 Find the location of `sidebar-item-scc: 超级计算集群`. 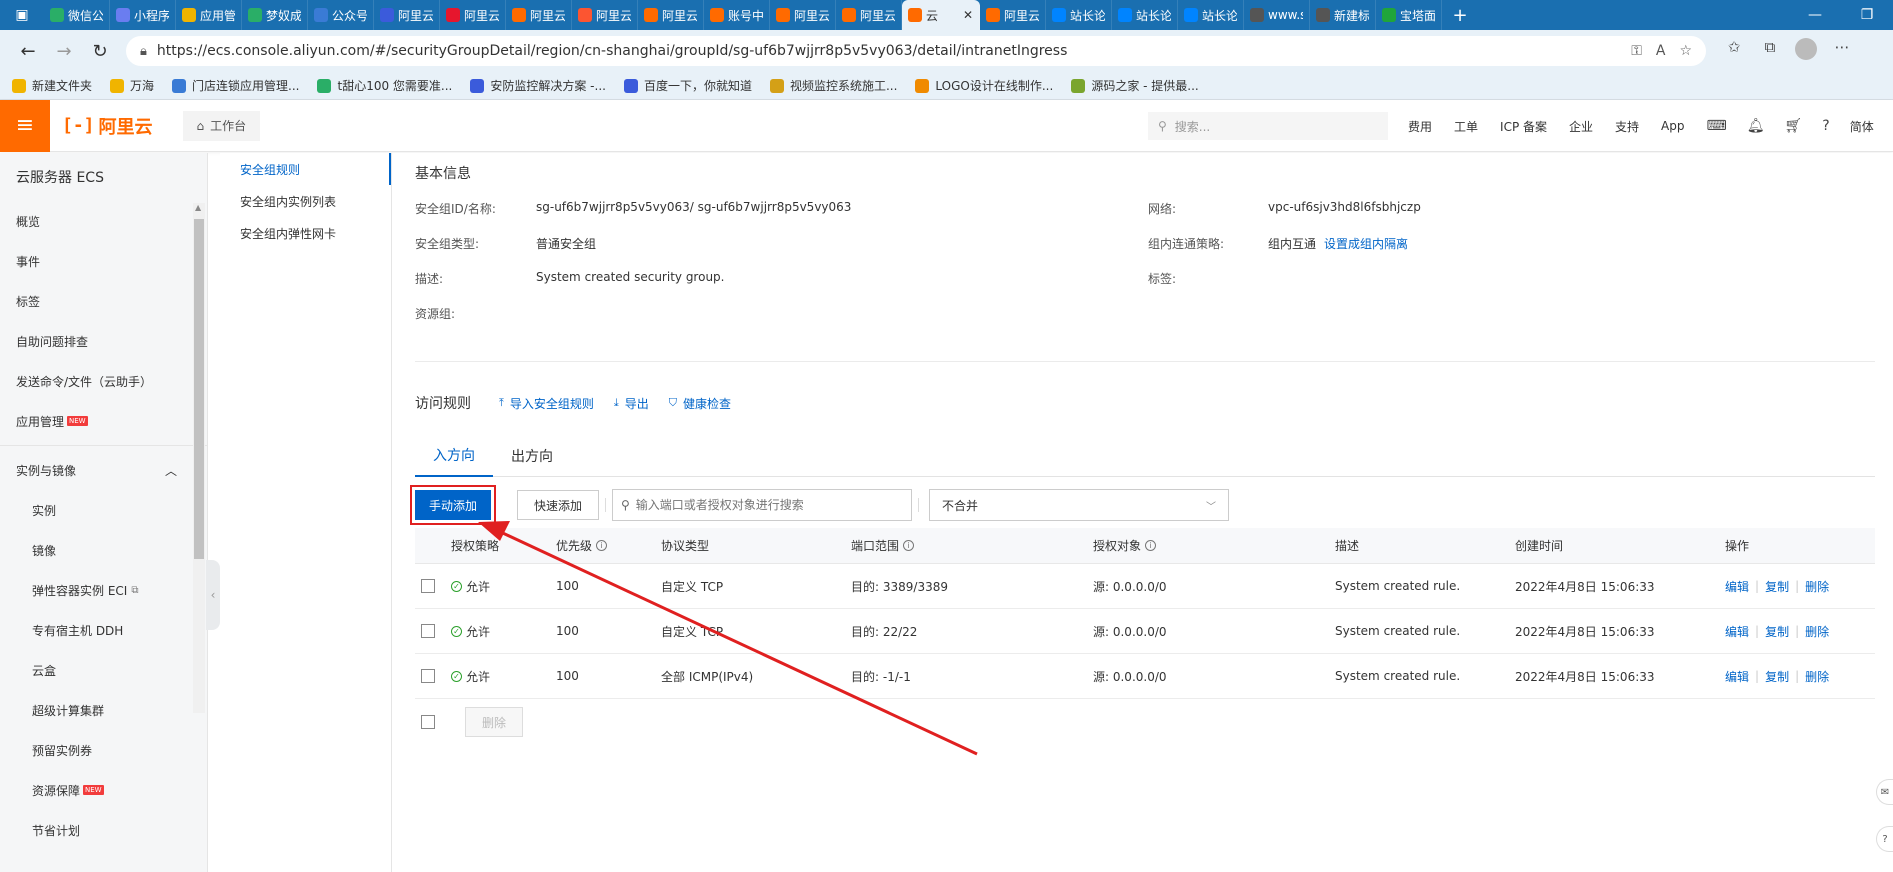

sidebar-item-scc: 超级计算集群 is located at coordinates (103, 710).